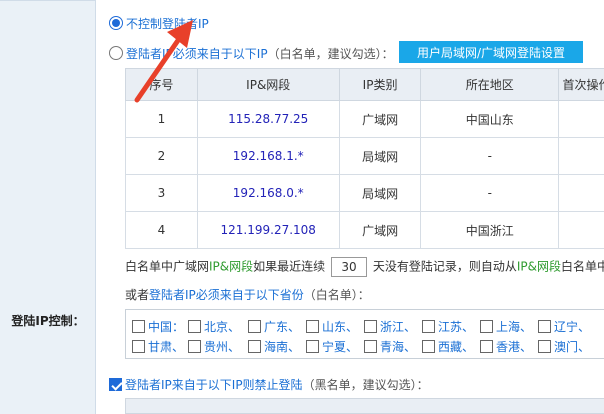  Describe the element at coordinates (572, 347) in the screenshot. I see `province-label: 澳门、` at that location.